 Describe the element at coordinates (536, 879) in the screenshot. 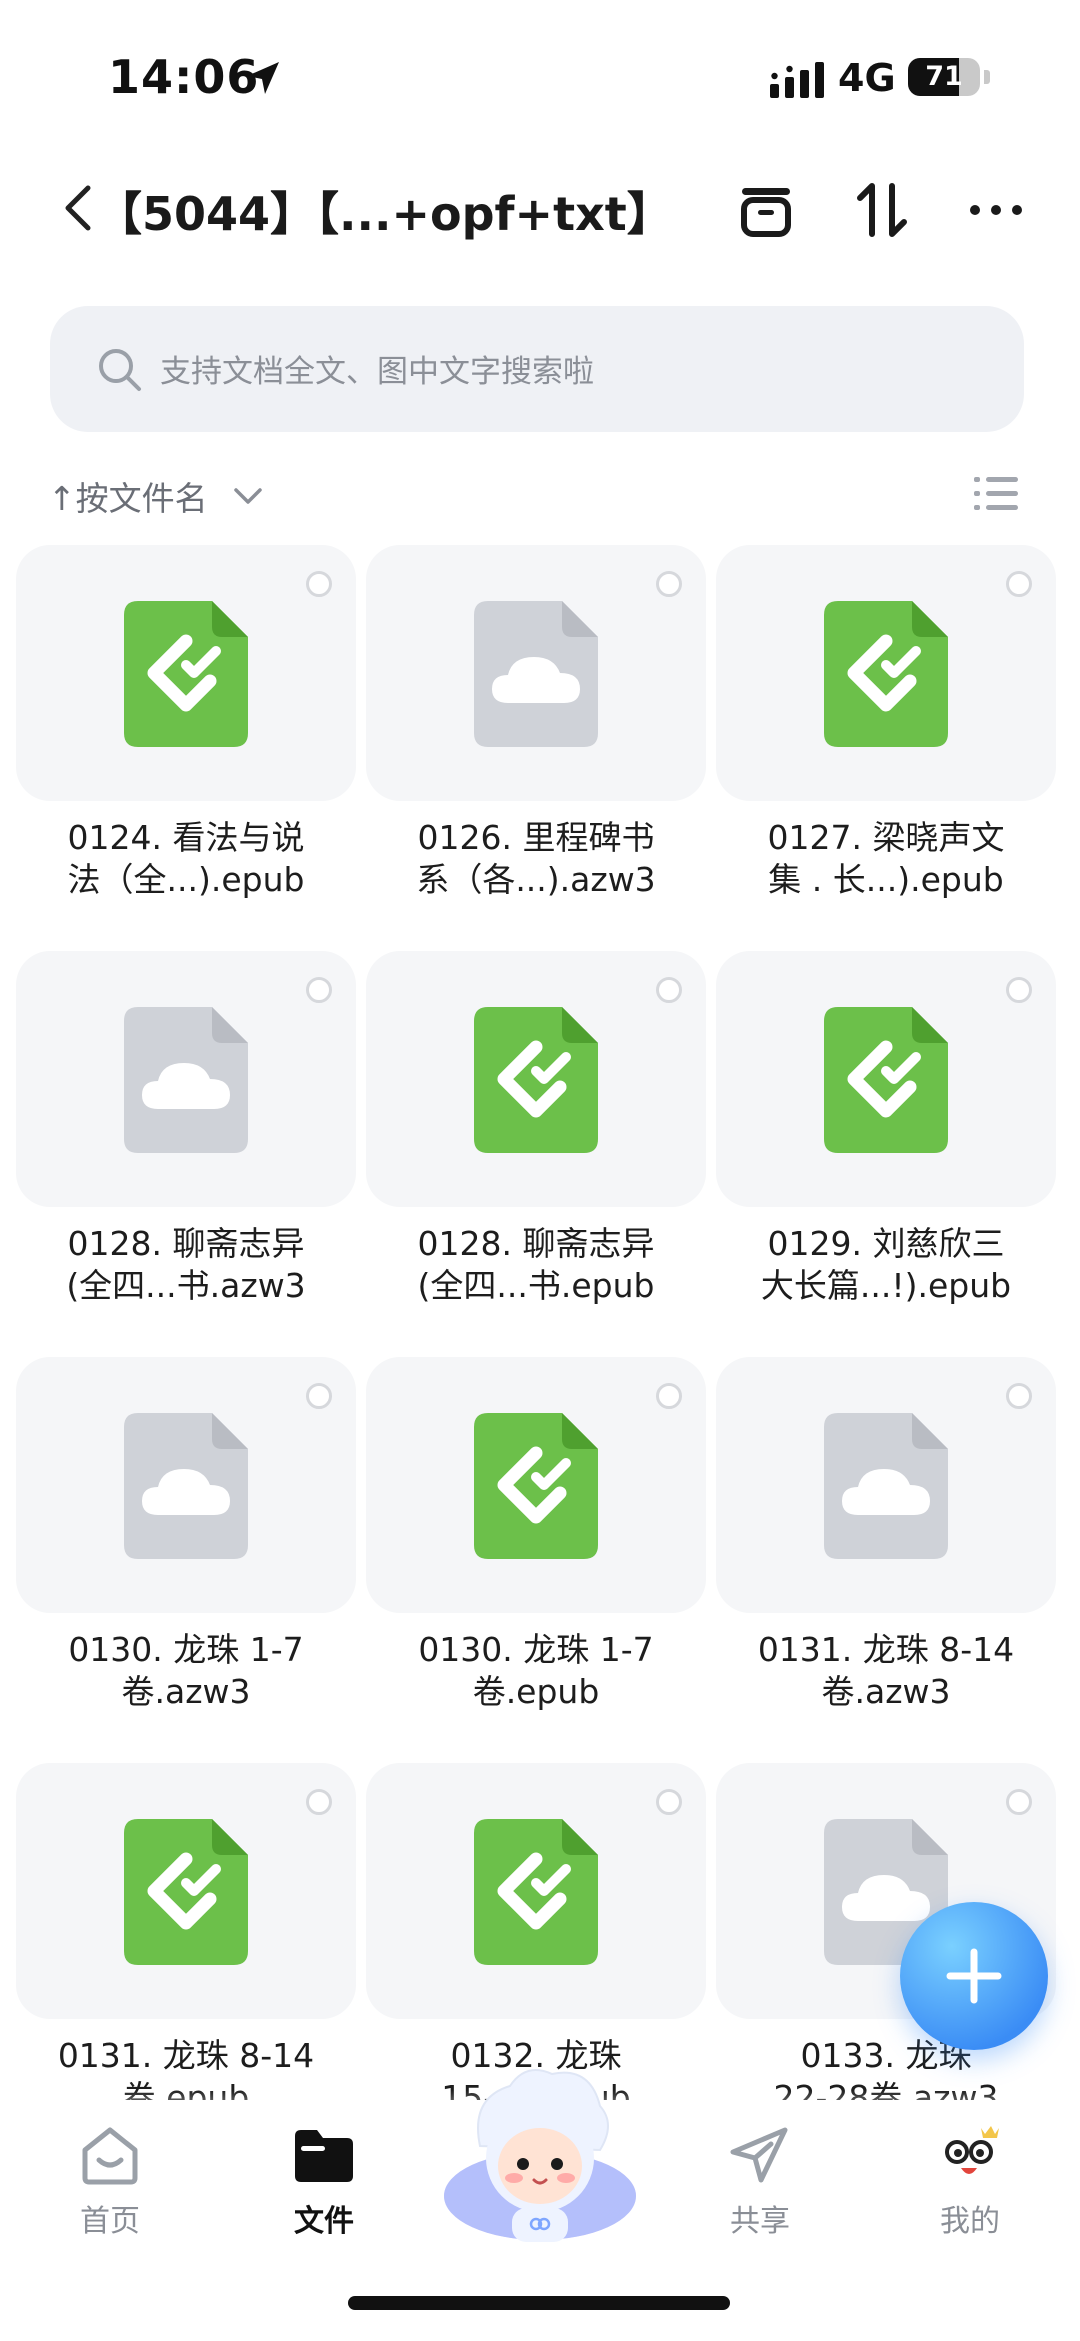

I see `file-name-line2: 系（各...).azw3` at that location.